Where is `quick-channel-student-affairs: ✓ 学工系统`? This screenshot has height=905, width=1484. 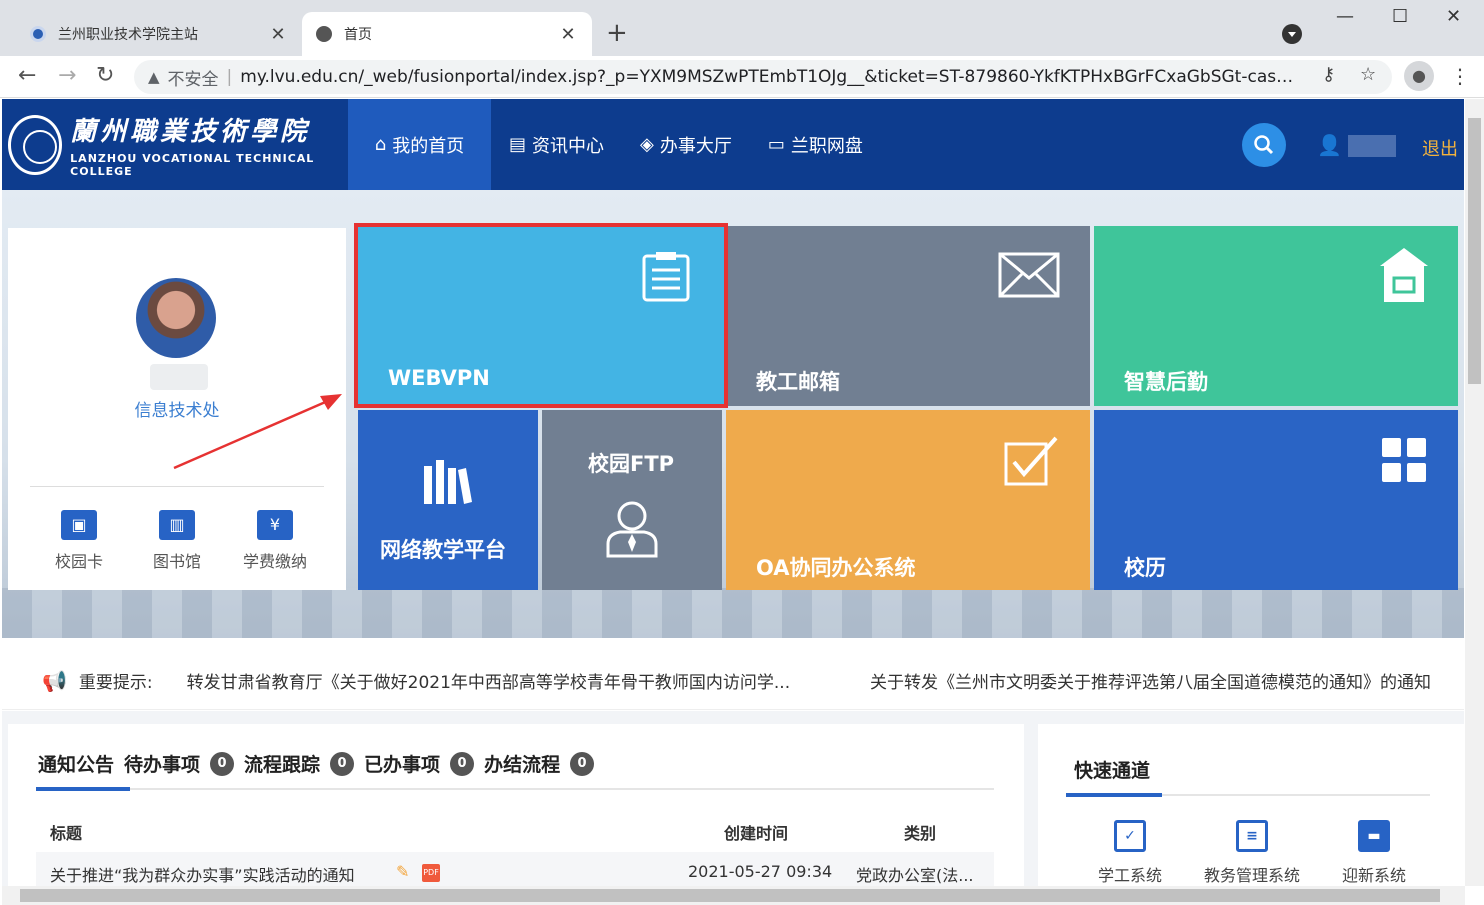 quick-channel-student-affairs: ✓ 学工系统 is located at coordinates (1130, 853).